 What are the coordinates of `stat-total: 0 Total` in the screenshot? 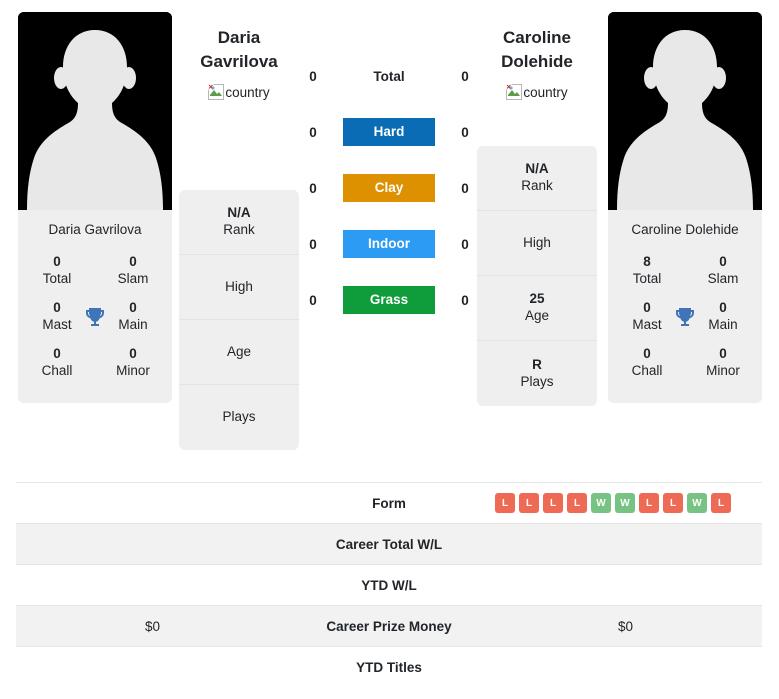 It's located at (57, 271).